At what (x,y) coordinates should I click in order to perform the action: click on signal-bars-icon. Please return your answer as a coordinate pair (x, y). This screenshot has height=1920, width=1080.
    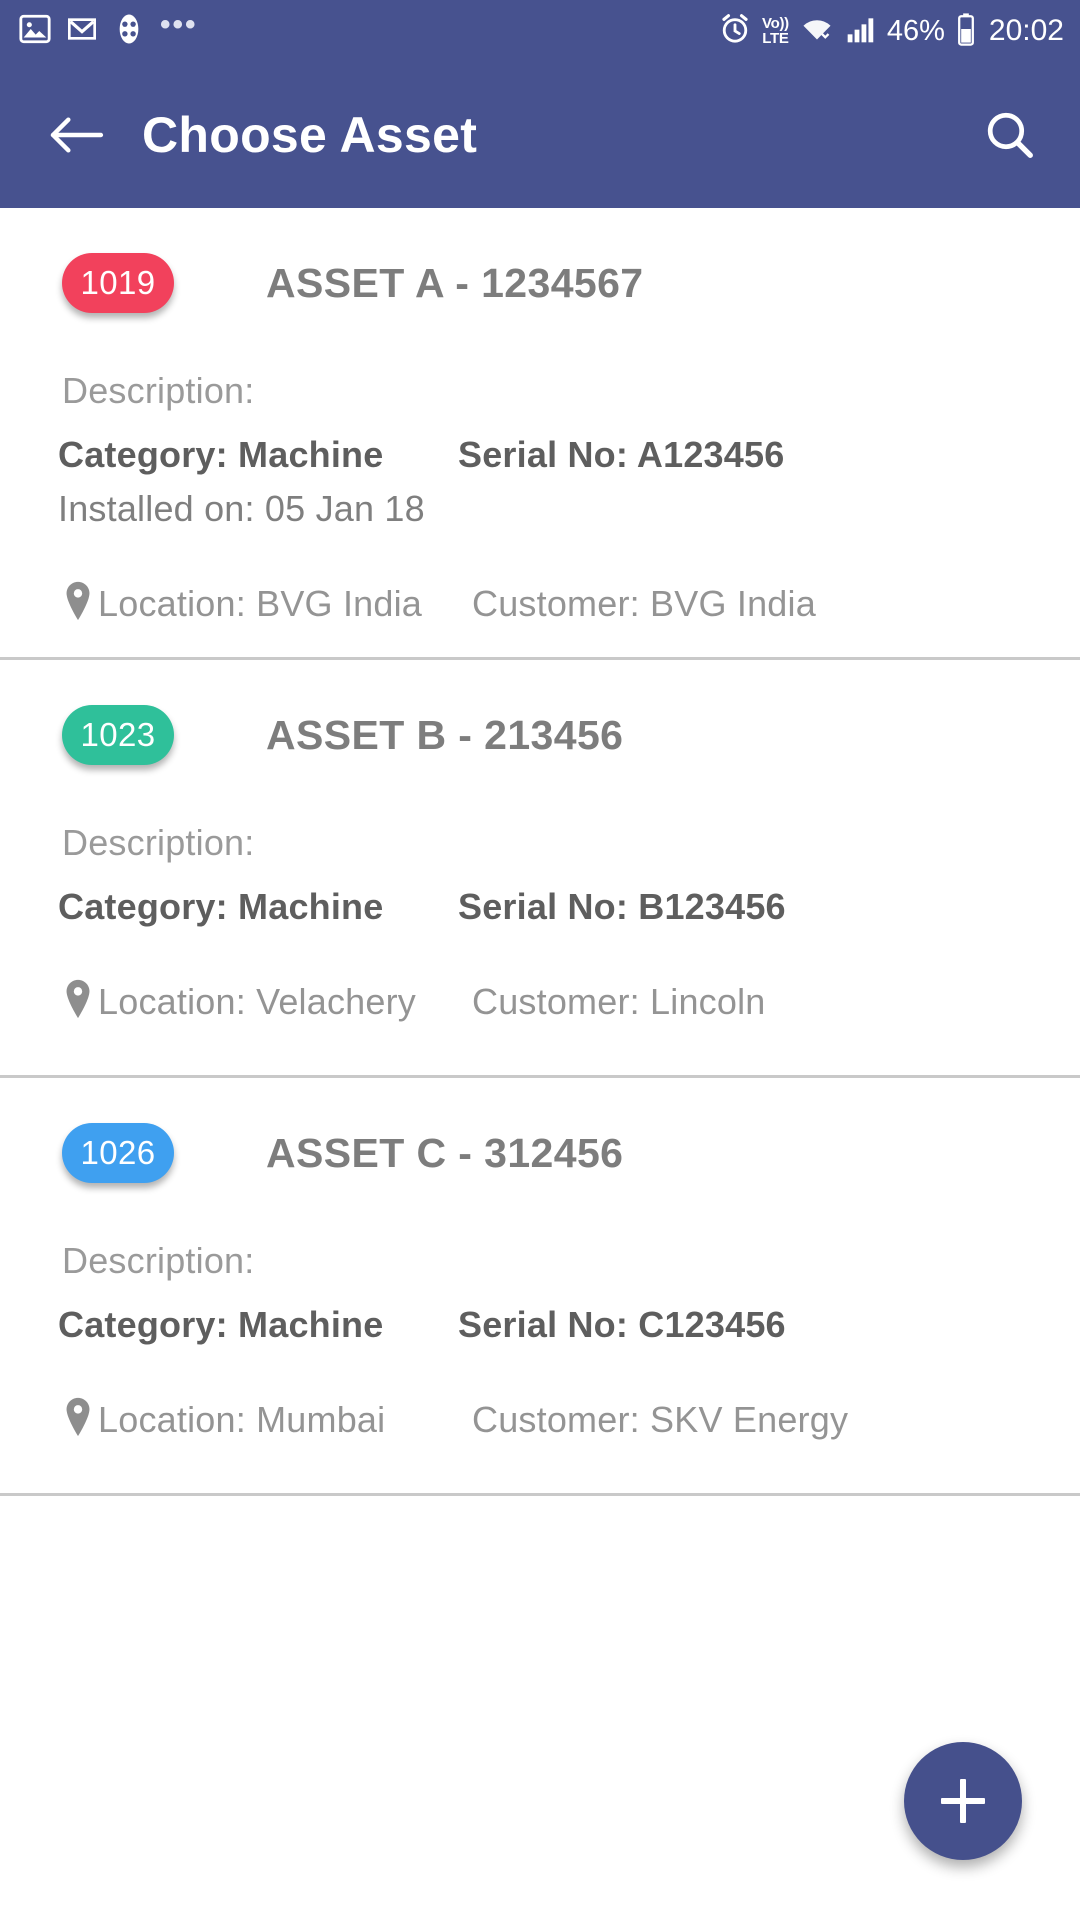
    Looking at the image, I should click on (861, 31).